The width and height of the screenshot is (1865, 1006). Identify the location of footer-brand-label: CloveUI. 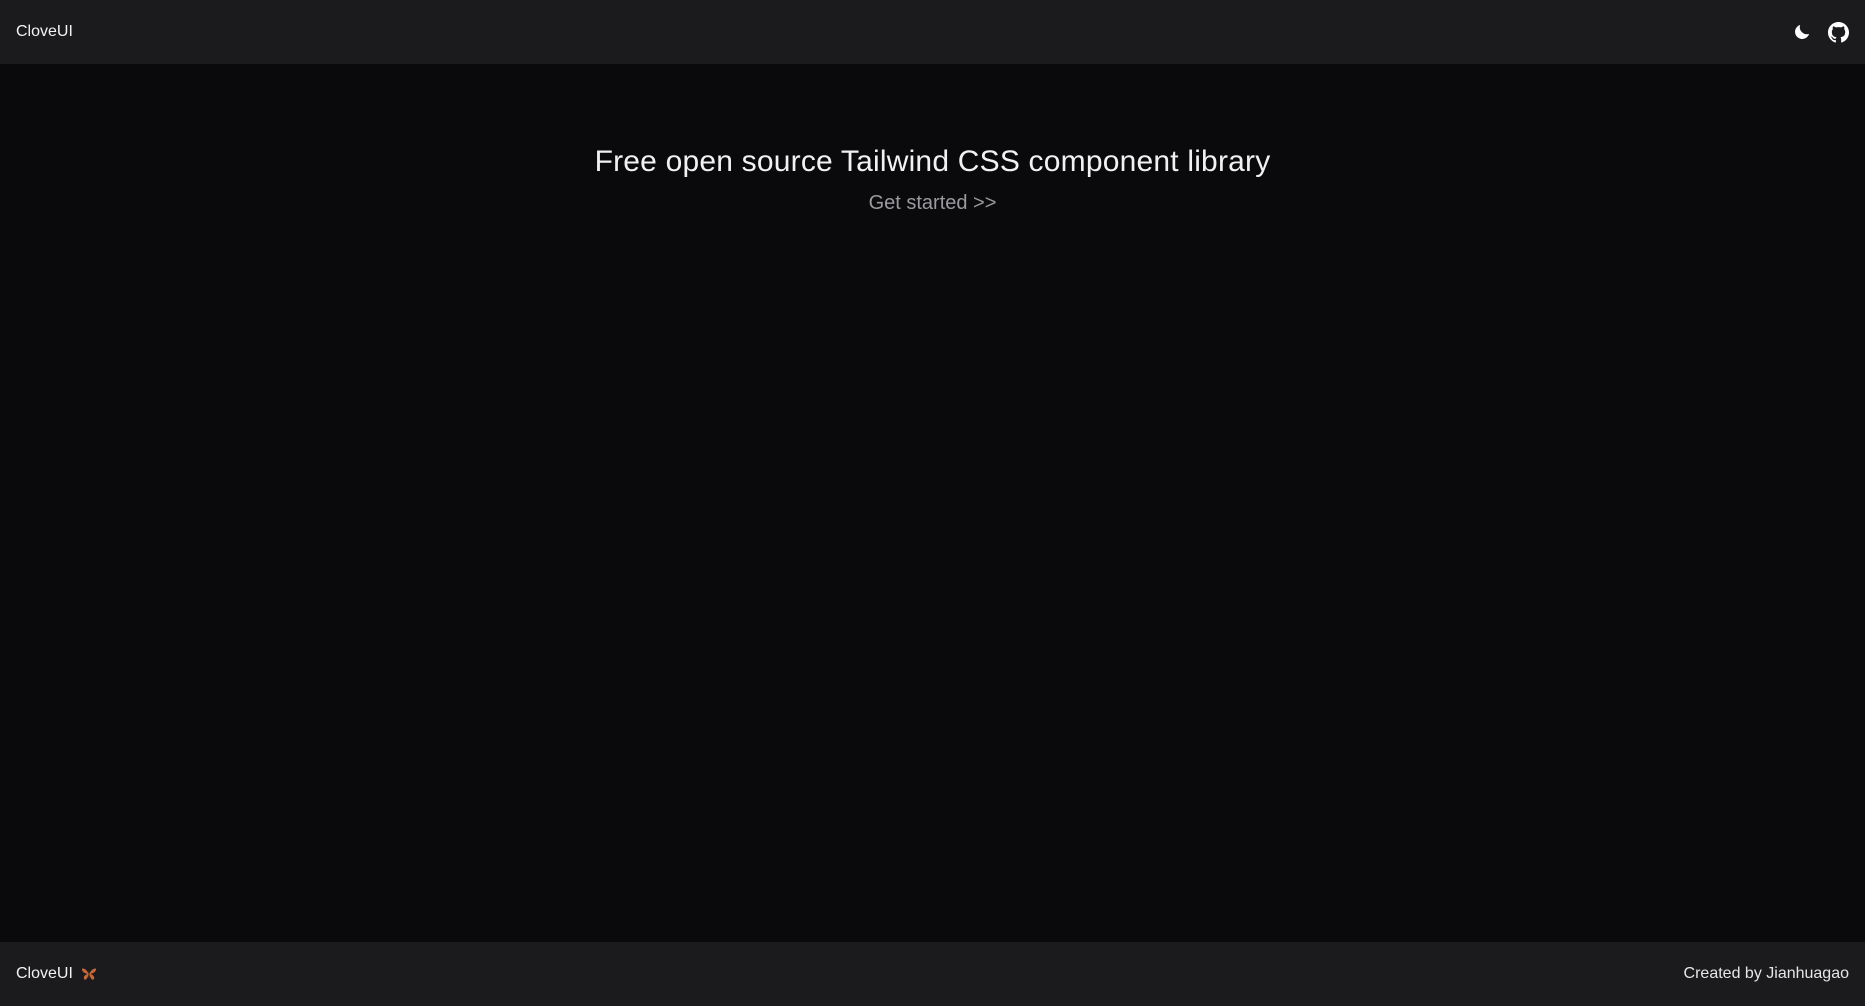
(44, 973).